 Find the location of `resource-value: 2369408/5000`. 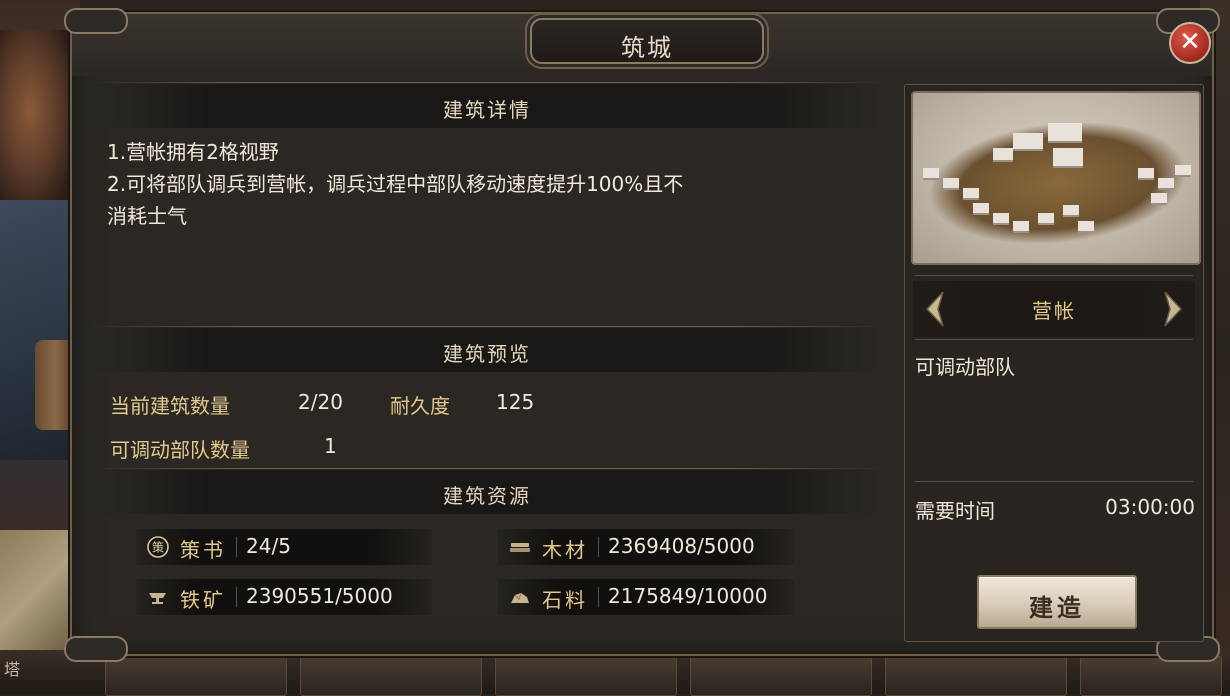

resource-value: 2369408/5000 is located at coordinates (681, 546).